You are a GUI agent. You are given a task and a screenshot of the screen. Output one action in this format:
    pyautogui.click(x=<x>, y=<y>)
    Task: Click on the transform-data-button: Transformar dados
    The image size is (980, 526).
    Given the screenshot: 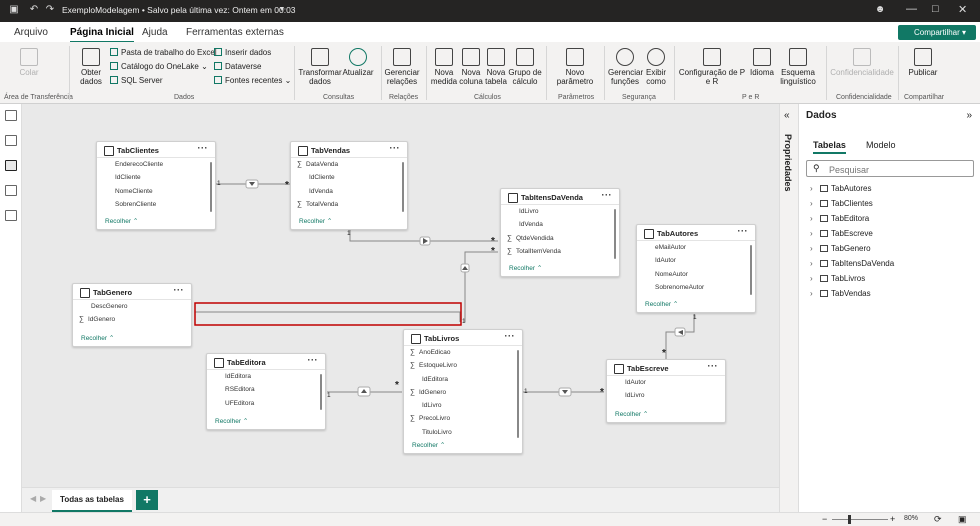 What is the action you would take?
    pyautogui.click(x=320, y=67)
    